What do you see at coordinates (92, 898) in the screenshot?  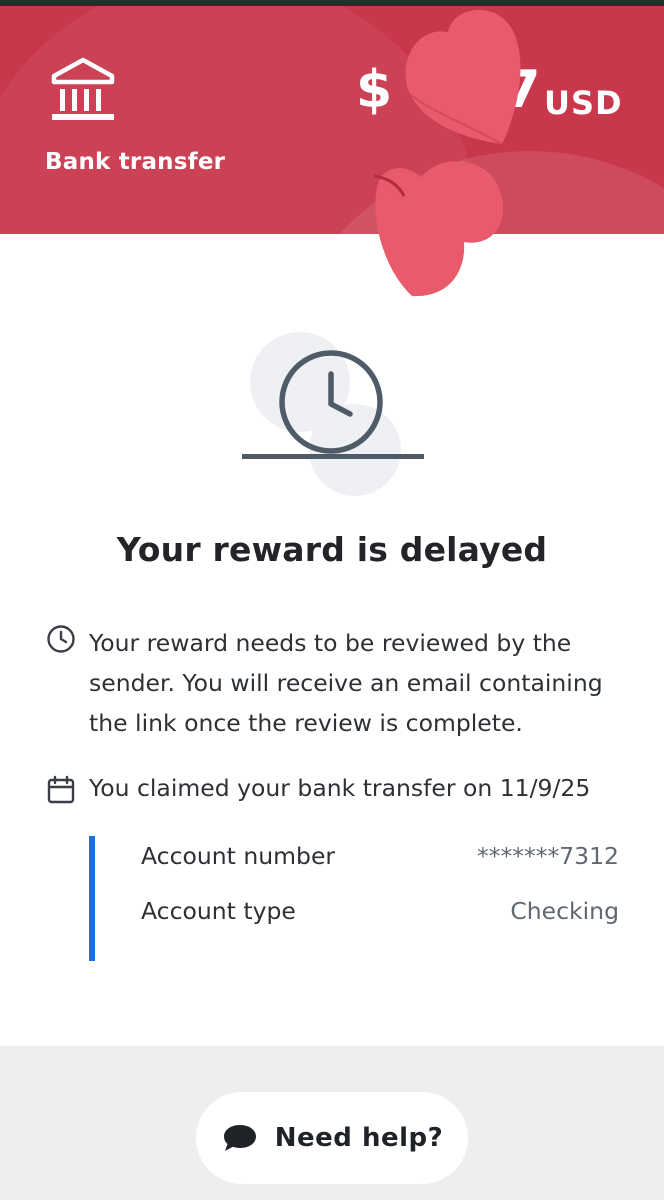 I see `account-details-accent-bar` at bounding box center [92, 898].